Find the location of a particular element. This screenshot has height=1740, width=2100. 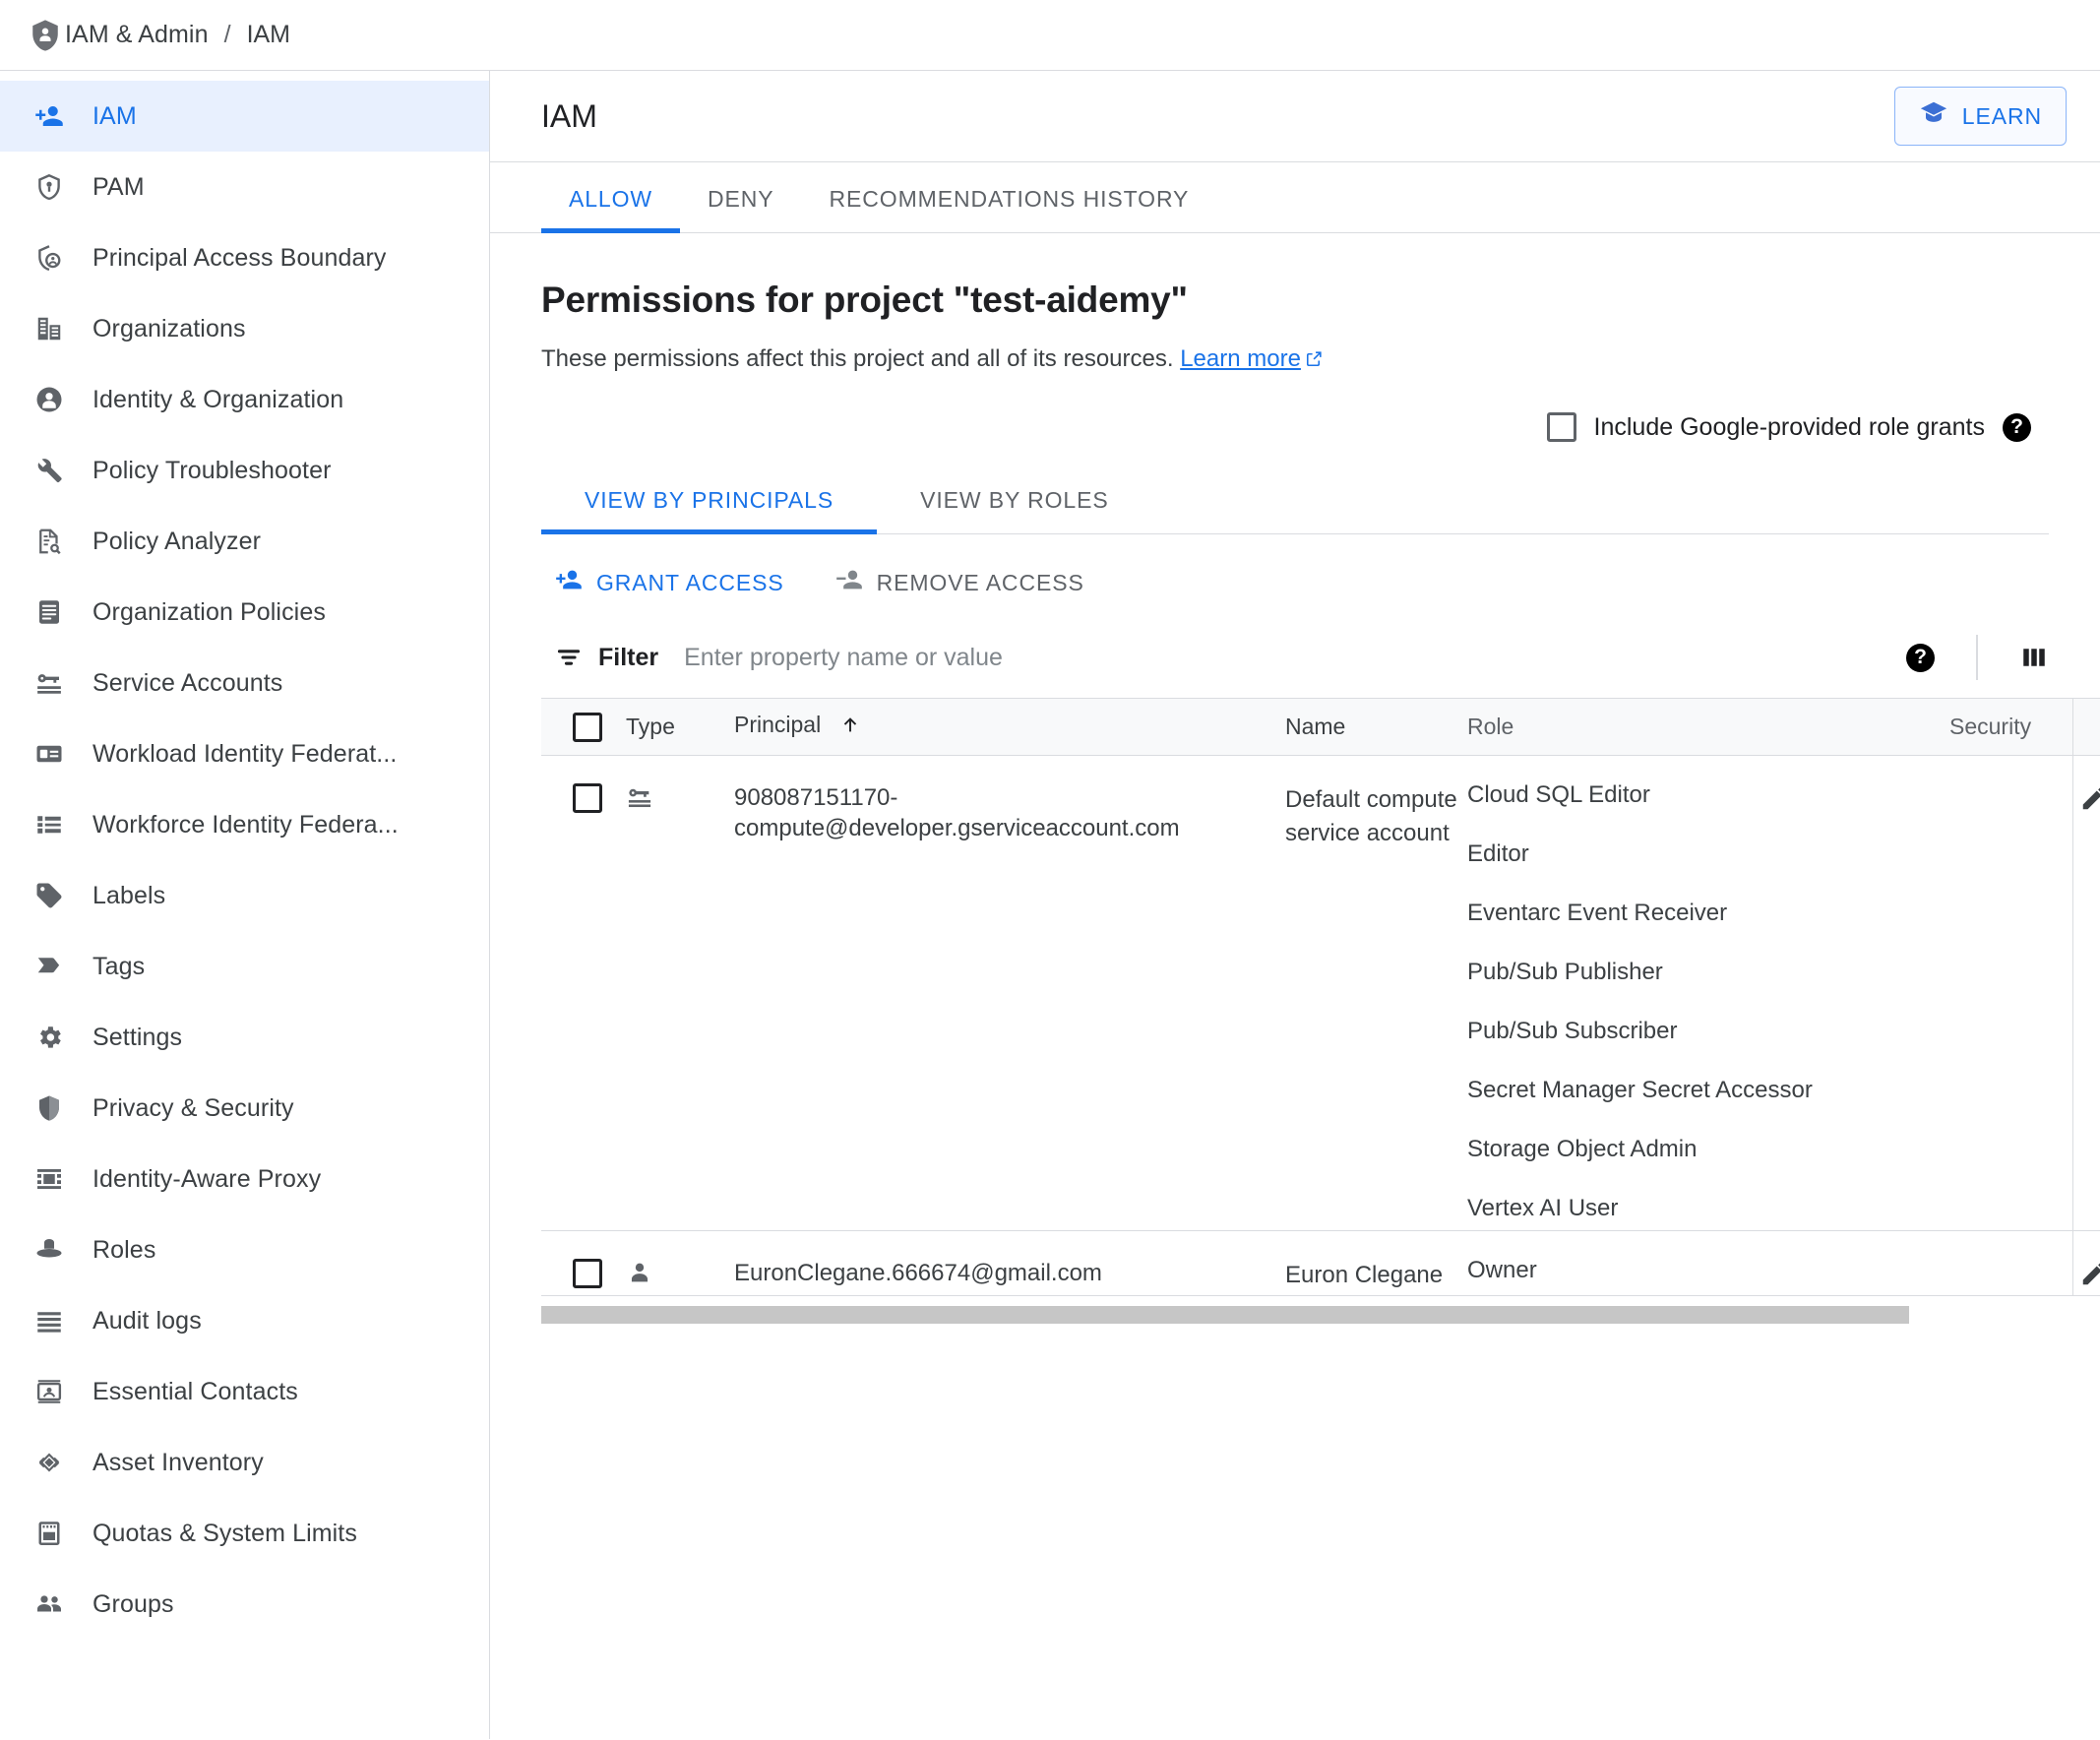

horizontal-scrollbar-thumb is located at coordinates (1225, 1315).